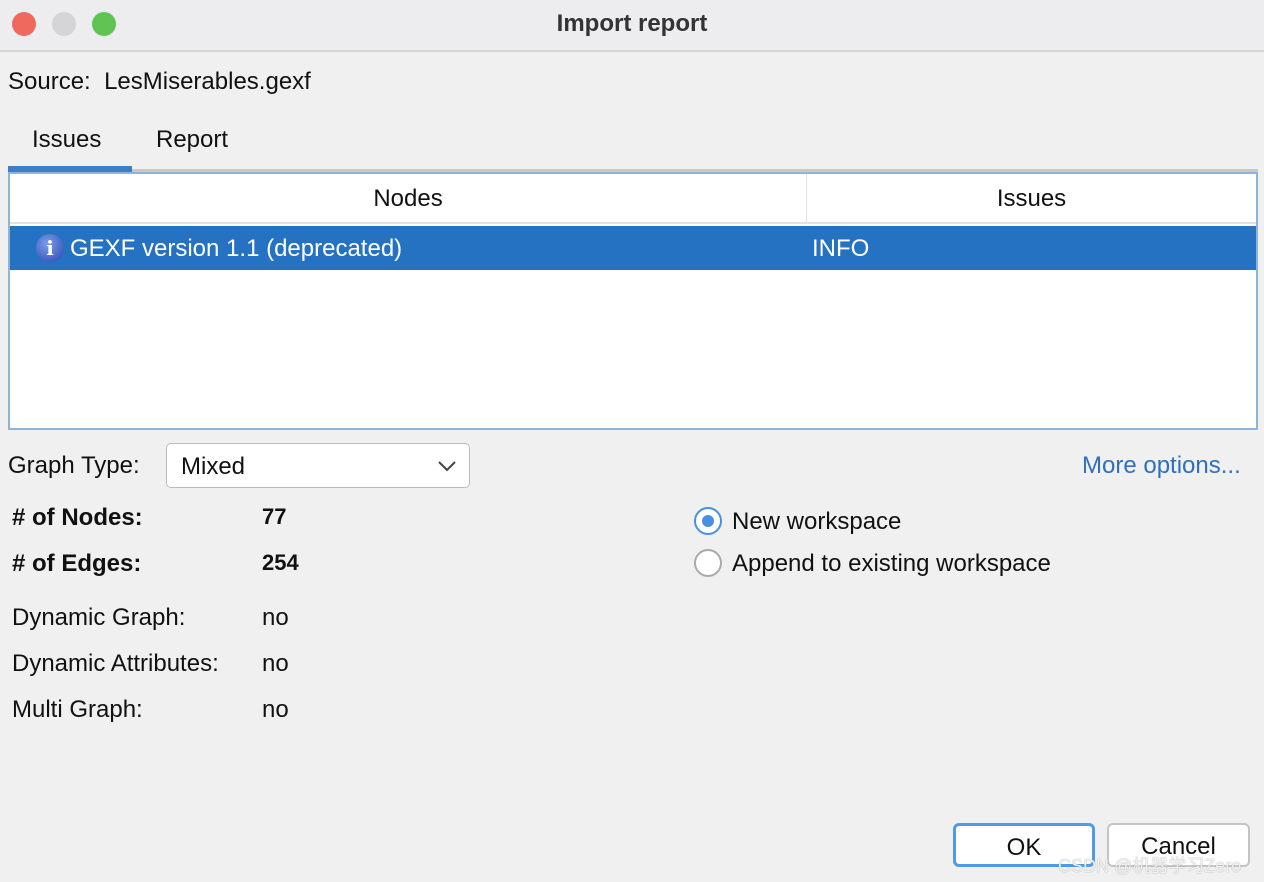 The image size is (1264, 882). What do you see at coordinates (192, 140) in the screenshot?
I see `tab-report: Report` at bounding box center [192, 140].